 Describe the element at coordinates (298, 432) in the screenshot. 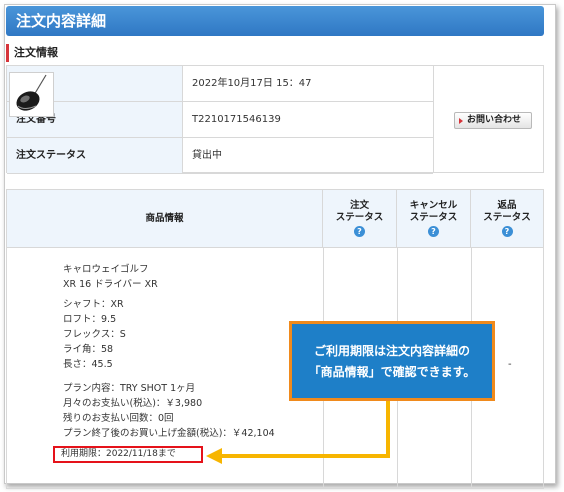

I see `callout-arrow` at that location.